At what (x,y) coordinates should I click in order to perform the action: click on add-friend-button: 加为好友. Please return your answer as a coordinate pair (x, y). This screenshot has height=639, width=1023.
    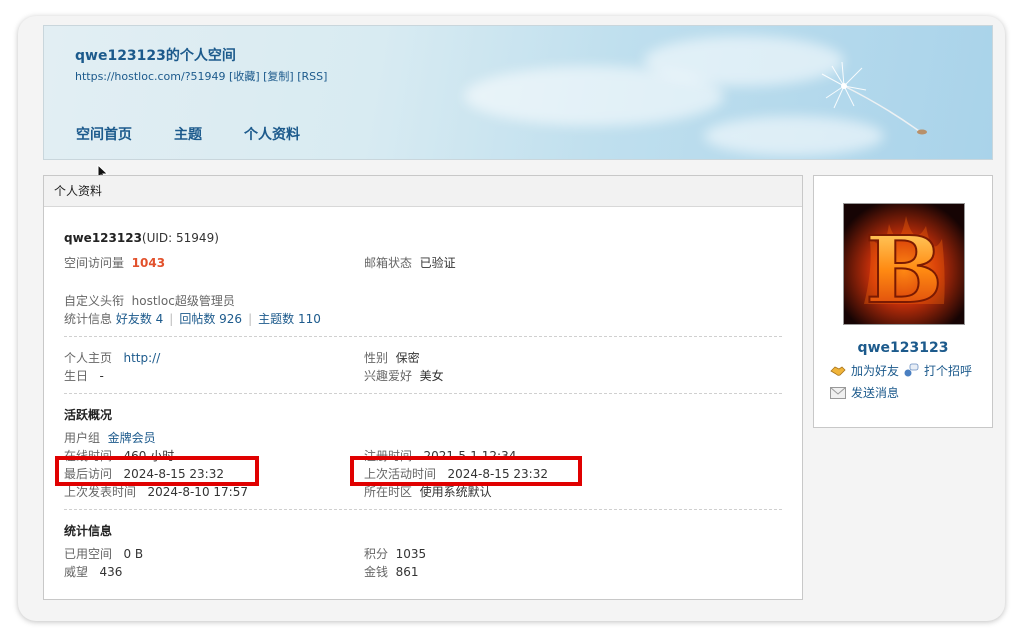
    Looking at the image, I should click on (864, 370).